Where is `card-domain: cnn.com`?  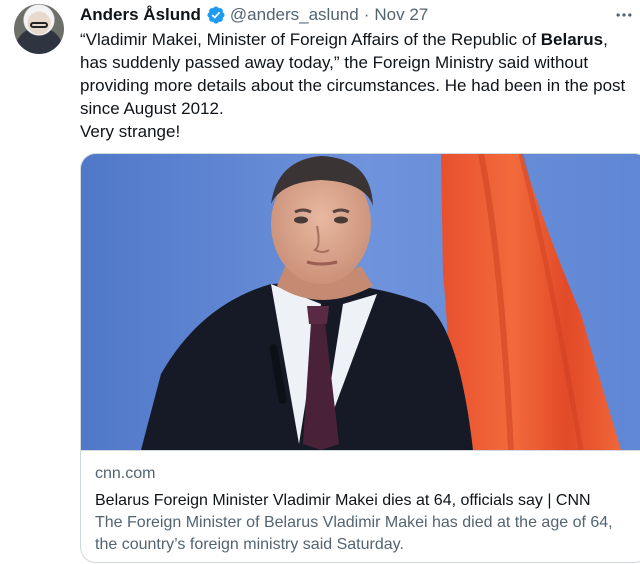 card-domain: cnn.com is located at coordinates (125, 473).